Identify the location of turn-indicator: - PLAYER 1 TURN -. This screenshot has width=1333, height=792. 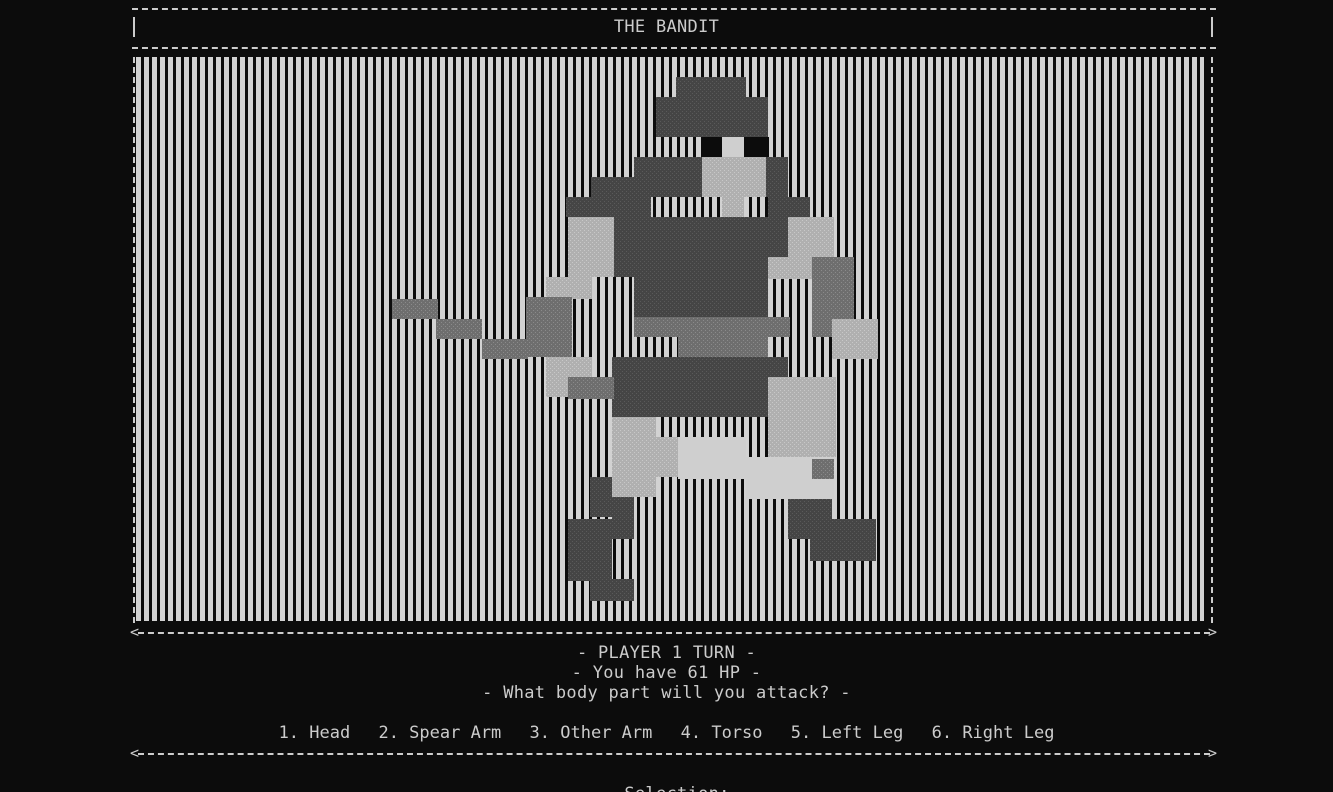
(666, 653).